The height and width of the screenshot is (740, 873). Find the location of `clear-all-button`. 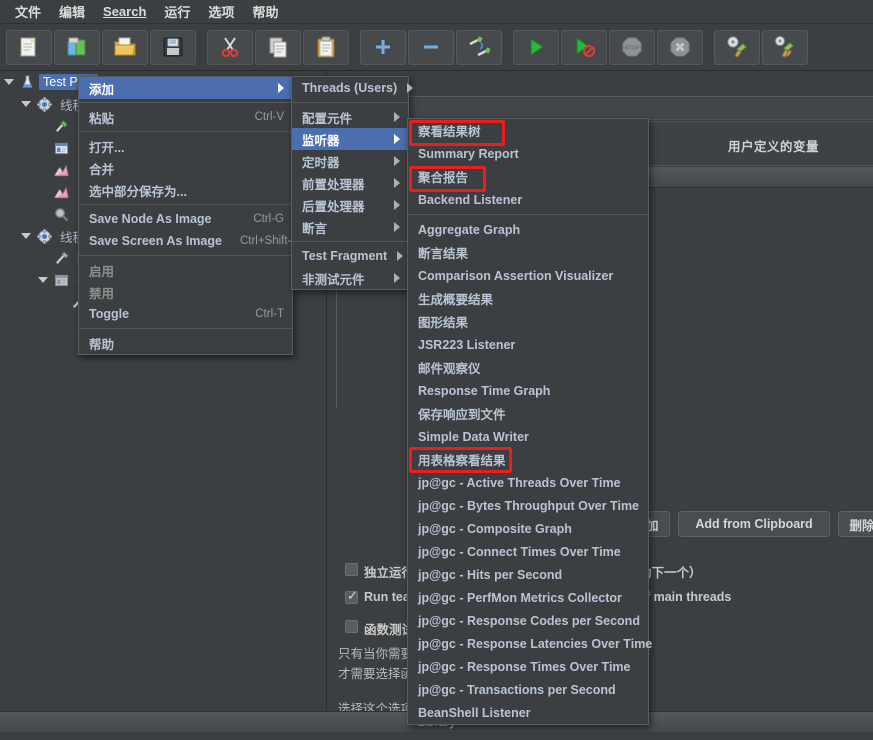

clear-all-button is located at coordinates (785, 47).